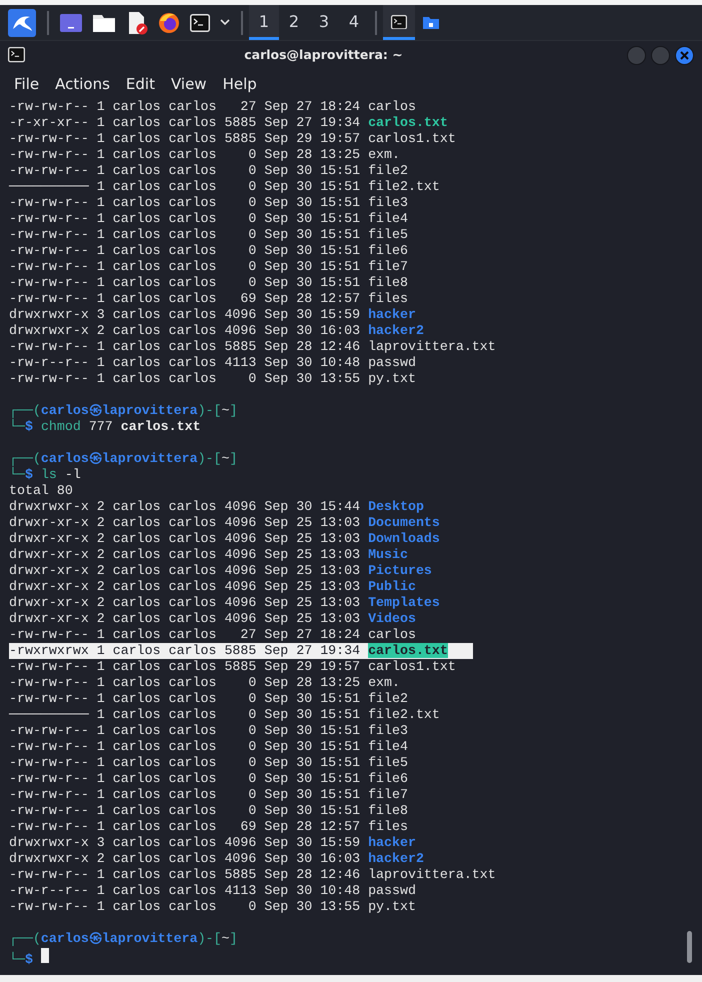 This screenshot has height=982, width=702. I want to click on close-icon, so click(684, 55).